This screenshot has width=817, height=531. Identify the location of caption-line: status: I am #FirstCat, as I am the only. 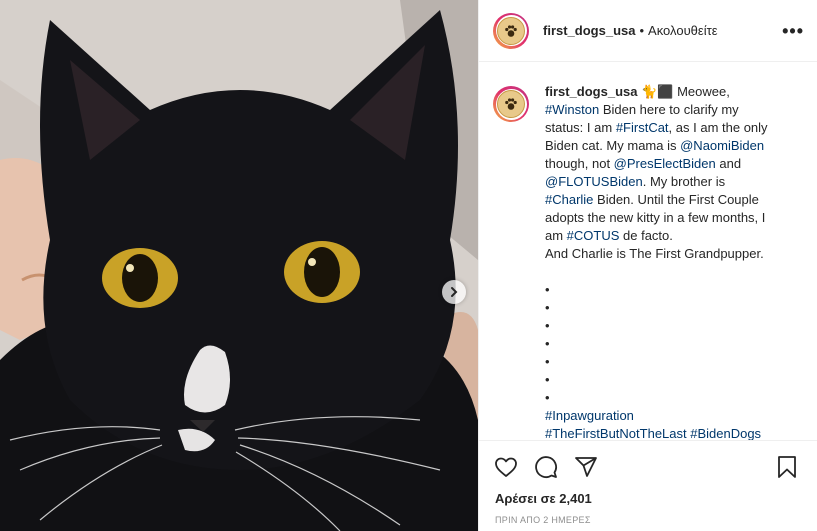
(671, 128).